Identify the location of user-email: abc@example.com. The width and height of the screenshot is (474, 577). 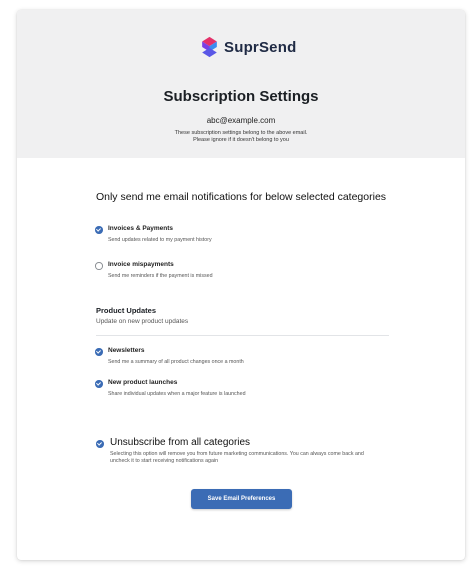
(241, 120).